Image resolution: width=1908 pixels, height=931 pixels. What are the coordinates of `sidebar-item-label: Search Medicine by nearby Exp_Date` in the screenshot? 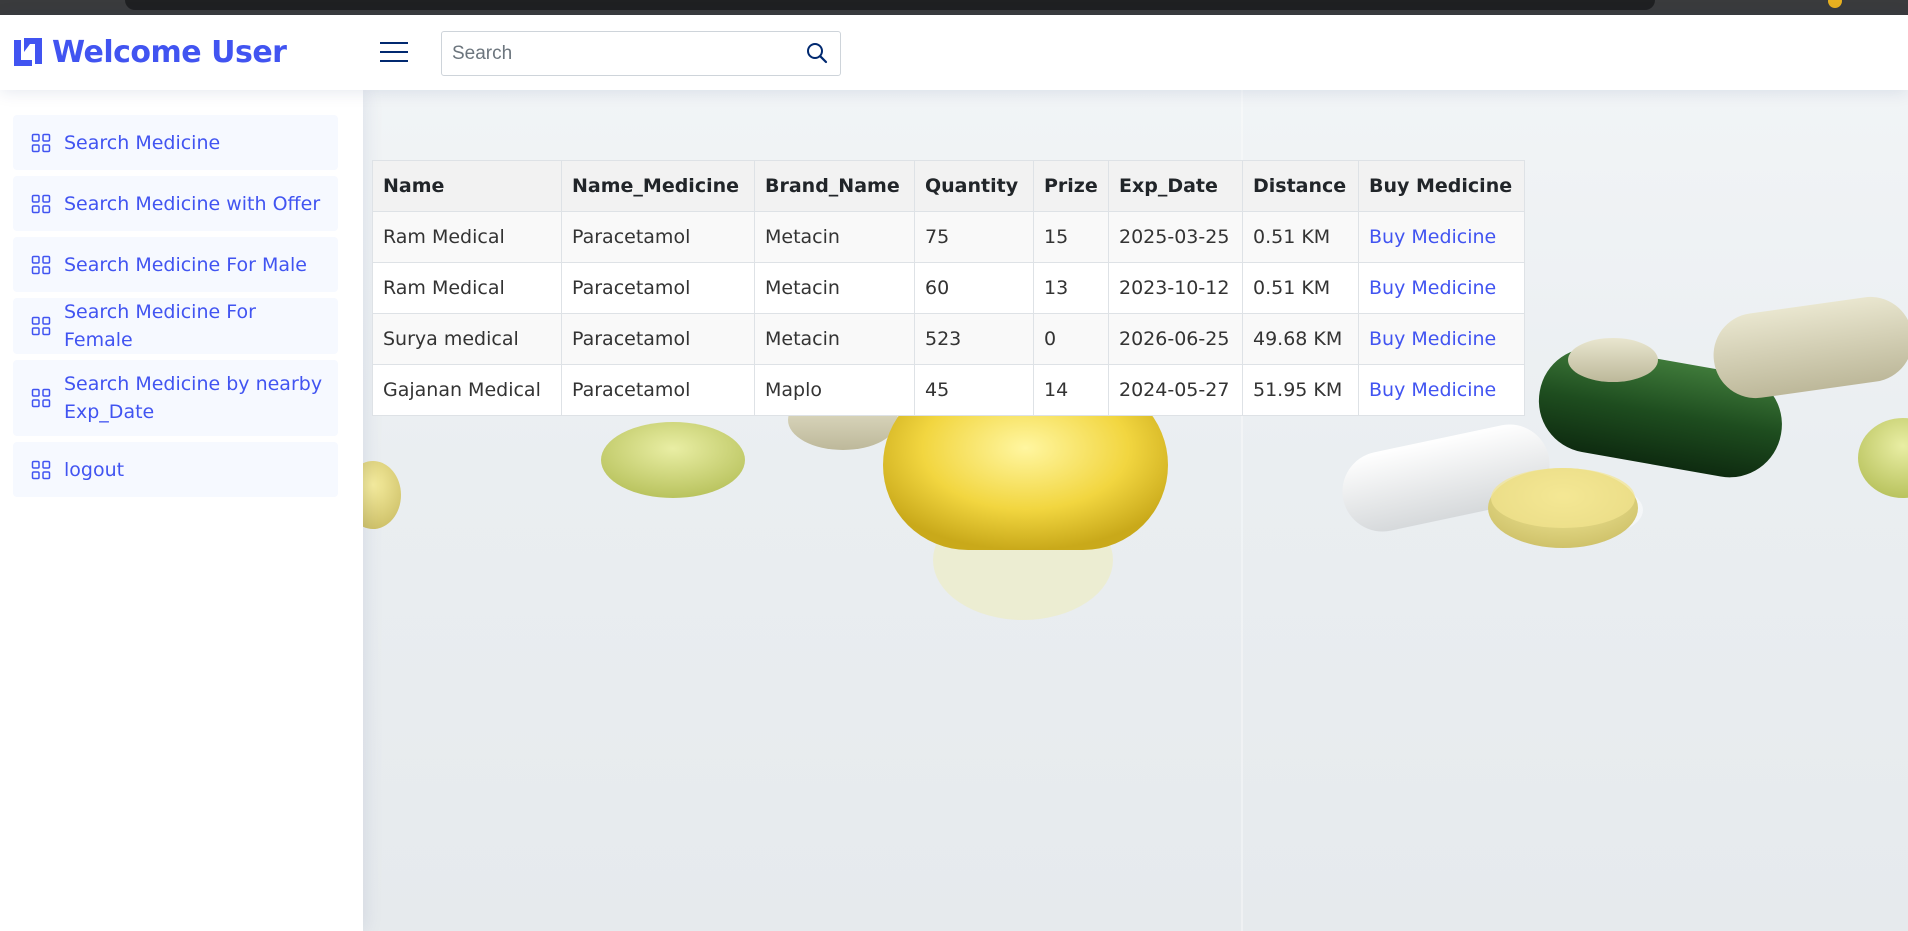 It's located at (193, 398).